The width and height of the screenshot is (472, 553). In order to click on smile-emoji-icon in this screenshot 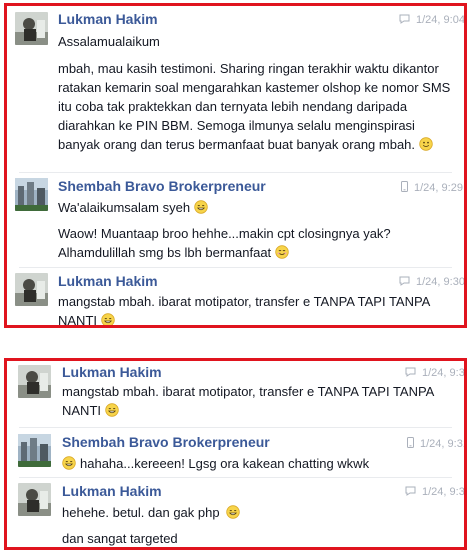, I will do `click(426, 144)`.